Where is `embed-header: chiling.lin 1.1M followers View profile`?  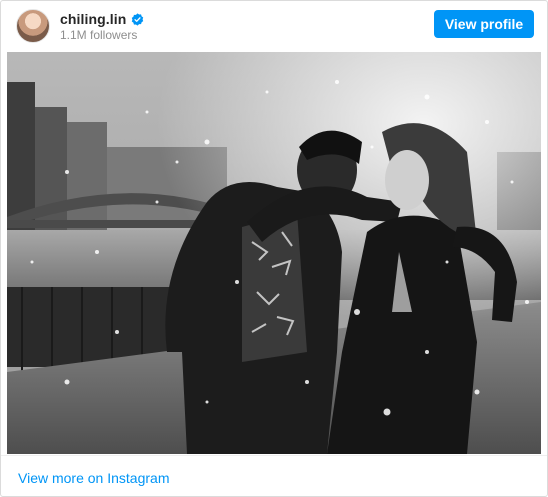 embed-header: chiling.lin 1.1M followers View profile is located at coordinates (274, 25).